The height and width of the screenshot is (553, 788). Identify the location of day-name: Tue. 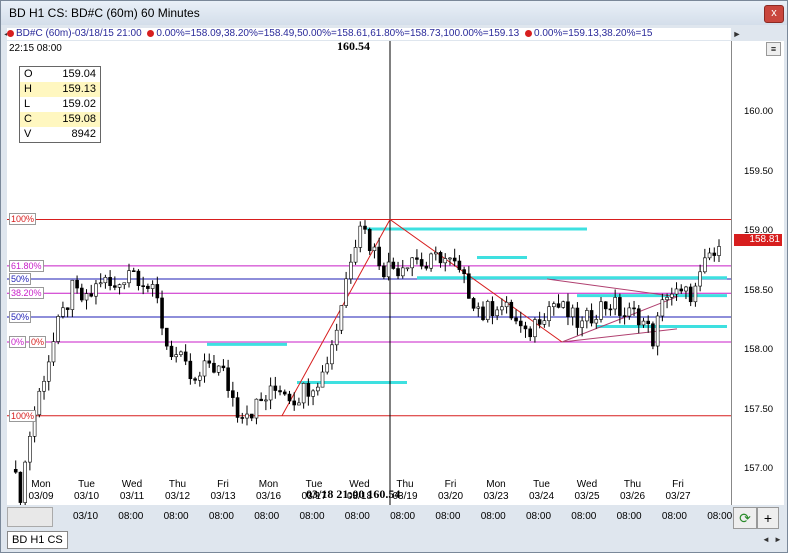
(541, 484).